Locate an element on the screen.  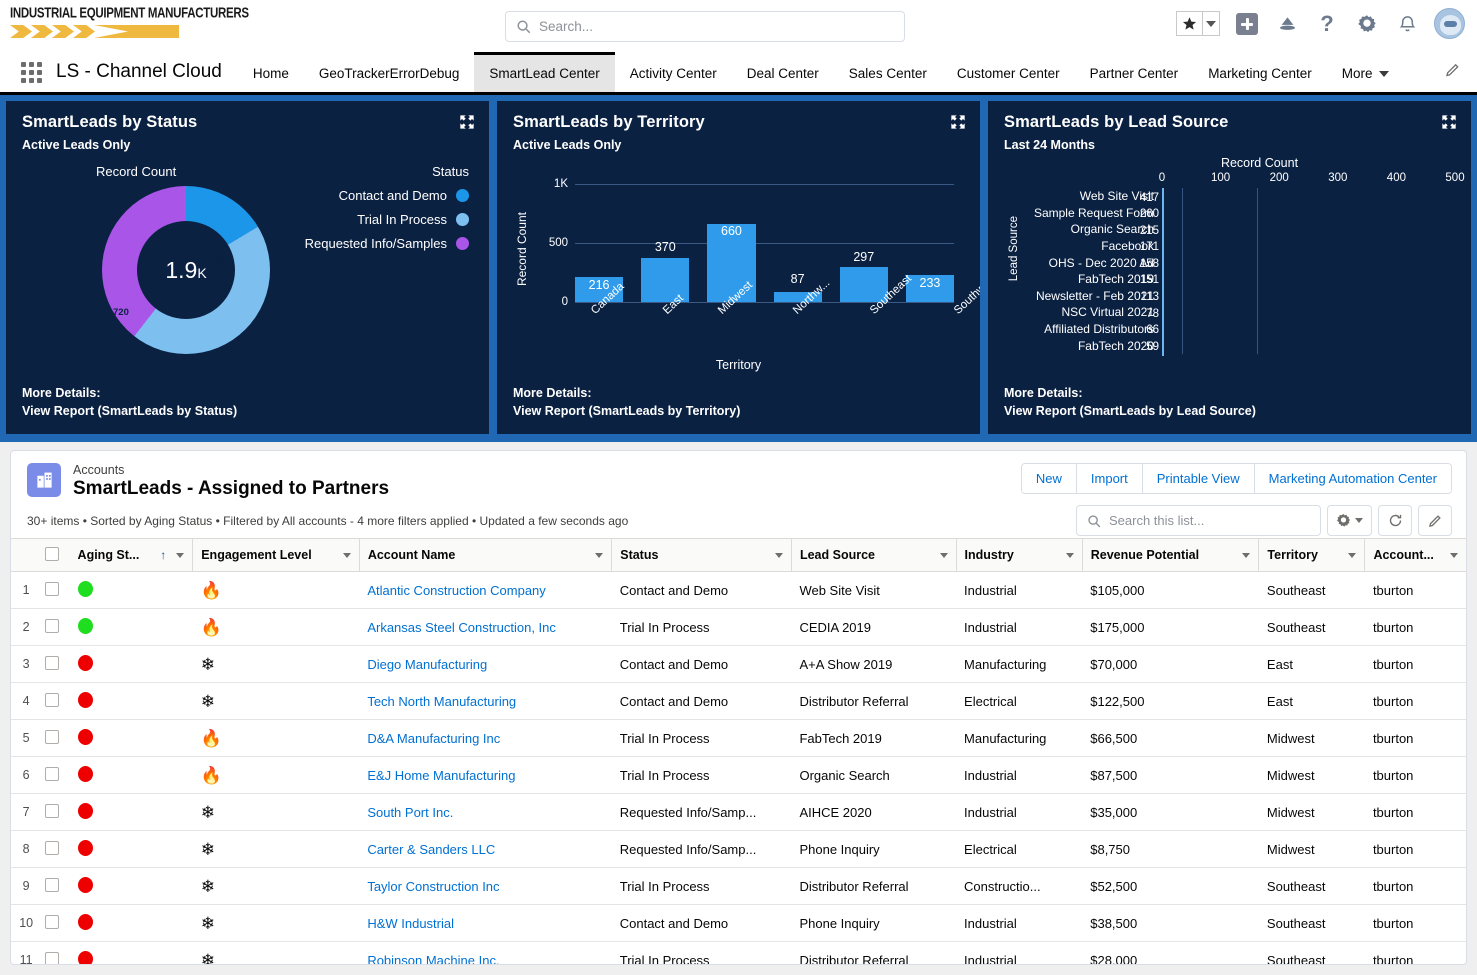
account-name-cell: H&W Industrial is located at coordinates (485, 923).